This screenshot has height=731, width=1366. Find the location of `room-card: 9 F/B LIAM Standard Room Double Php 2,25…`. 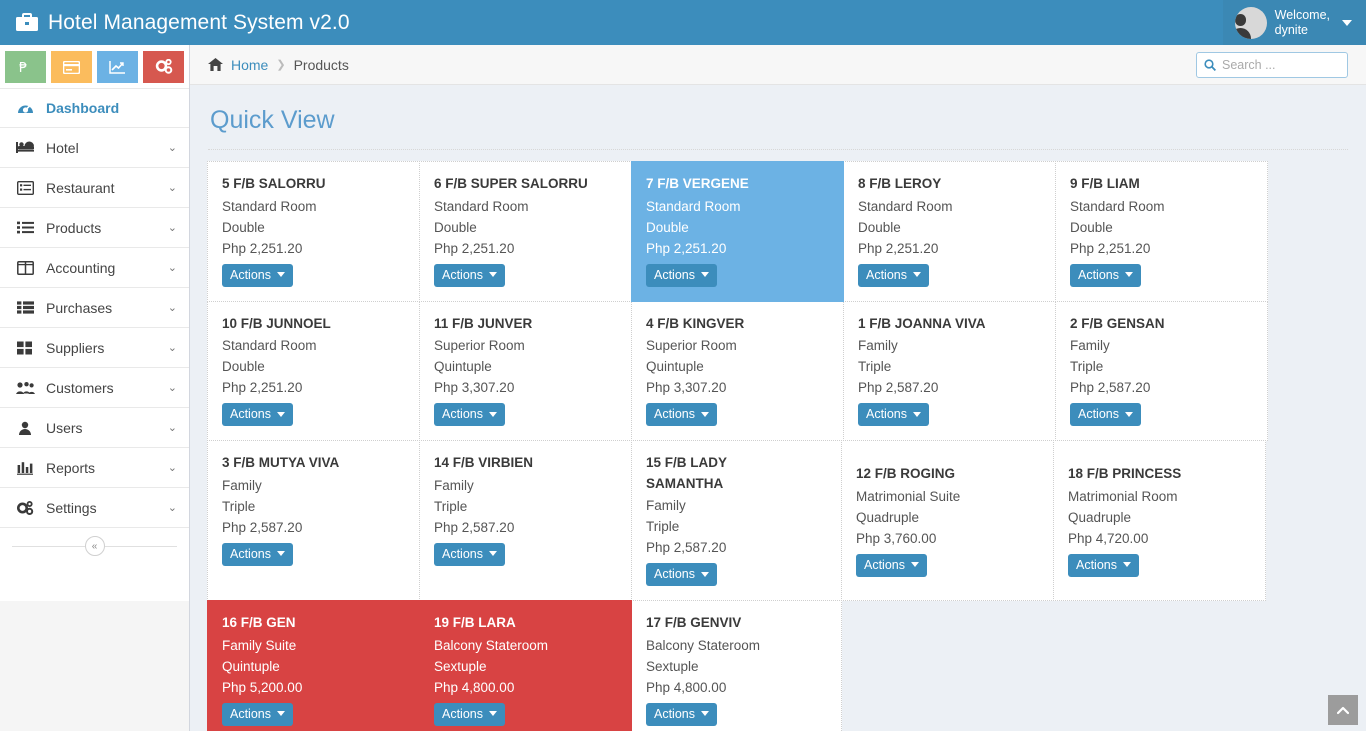

room-card: 9 F/B LIAM Standard Room Double Php 2,25… is located at coordinates (1161, 231).